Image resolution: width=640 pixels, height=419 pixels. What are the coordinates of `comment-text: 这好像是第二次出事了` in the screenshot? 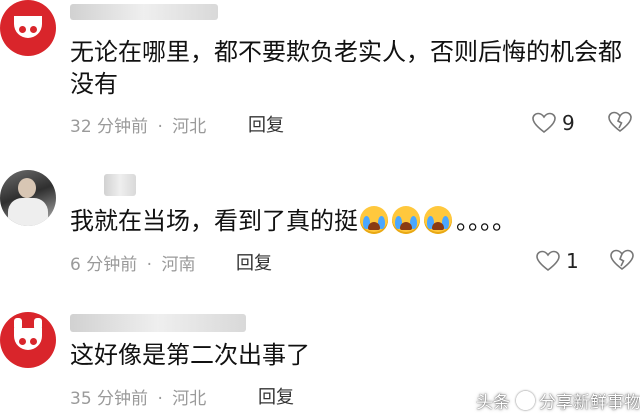 It's located at (190, 355).